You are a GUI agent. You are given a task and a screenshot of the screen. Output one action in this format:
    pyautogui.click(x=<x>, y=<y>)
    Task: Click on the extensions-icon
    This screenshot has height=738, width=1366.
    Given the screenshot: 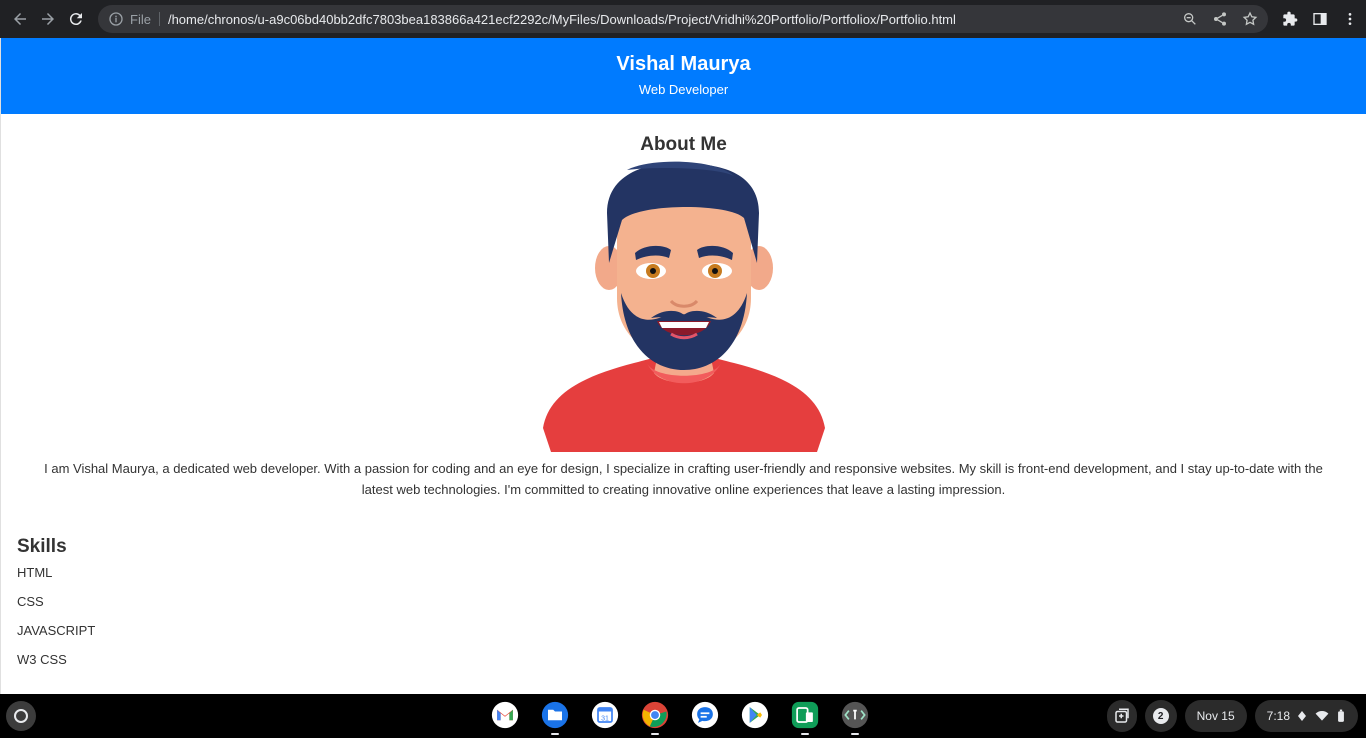 What is the action you would take?
    pyautogui.click(x=1290, y=19)
    